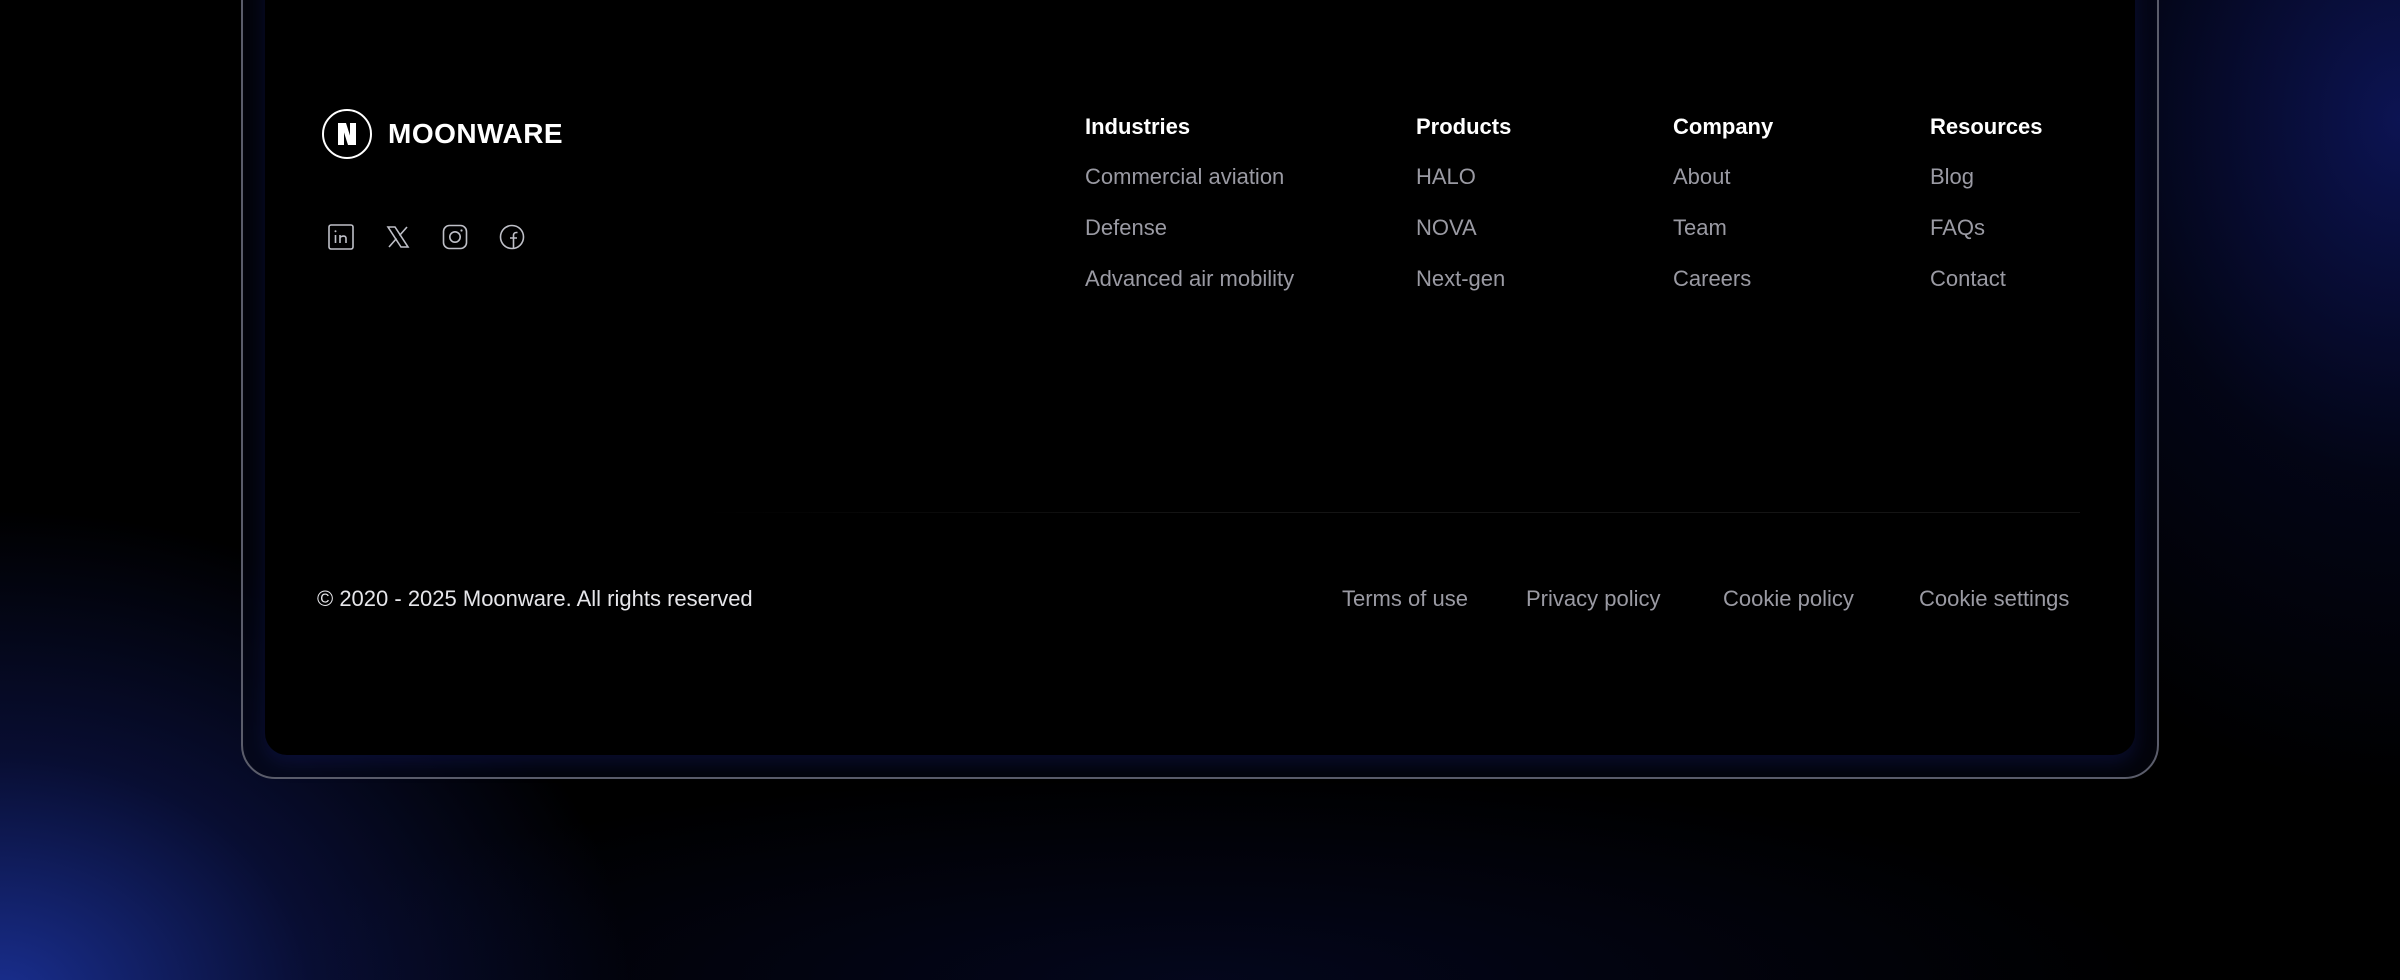  I want to click on cookie-settings-link: Cookie settings, so click(1994, 599).